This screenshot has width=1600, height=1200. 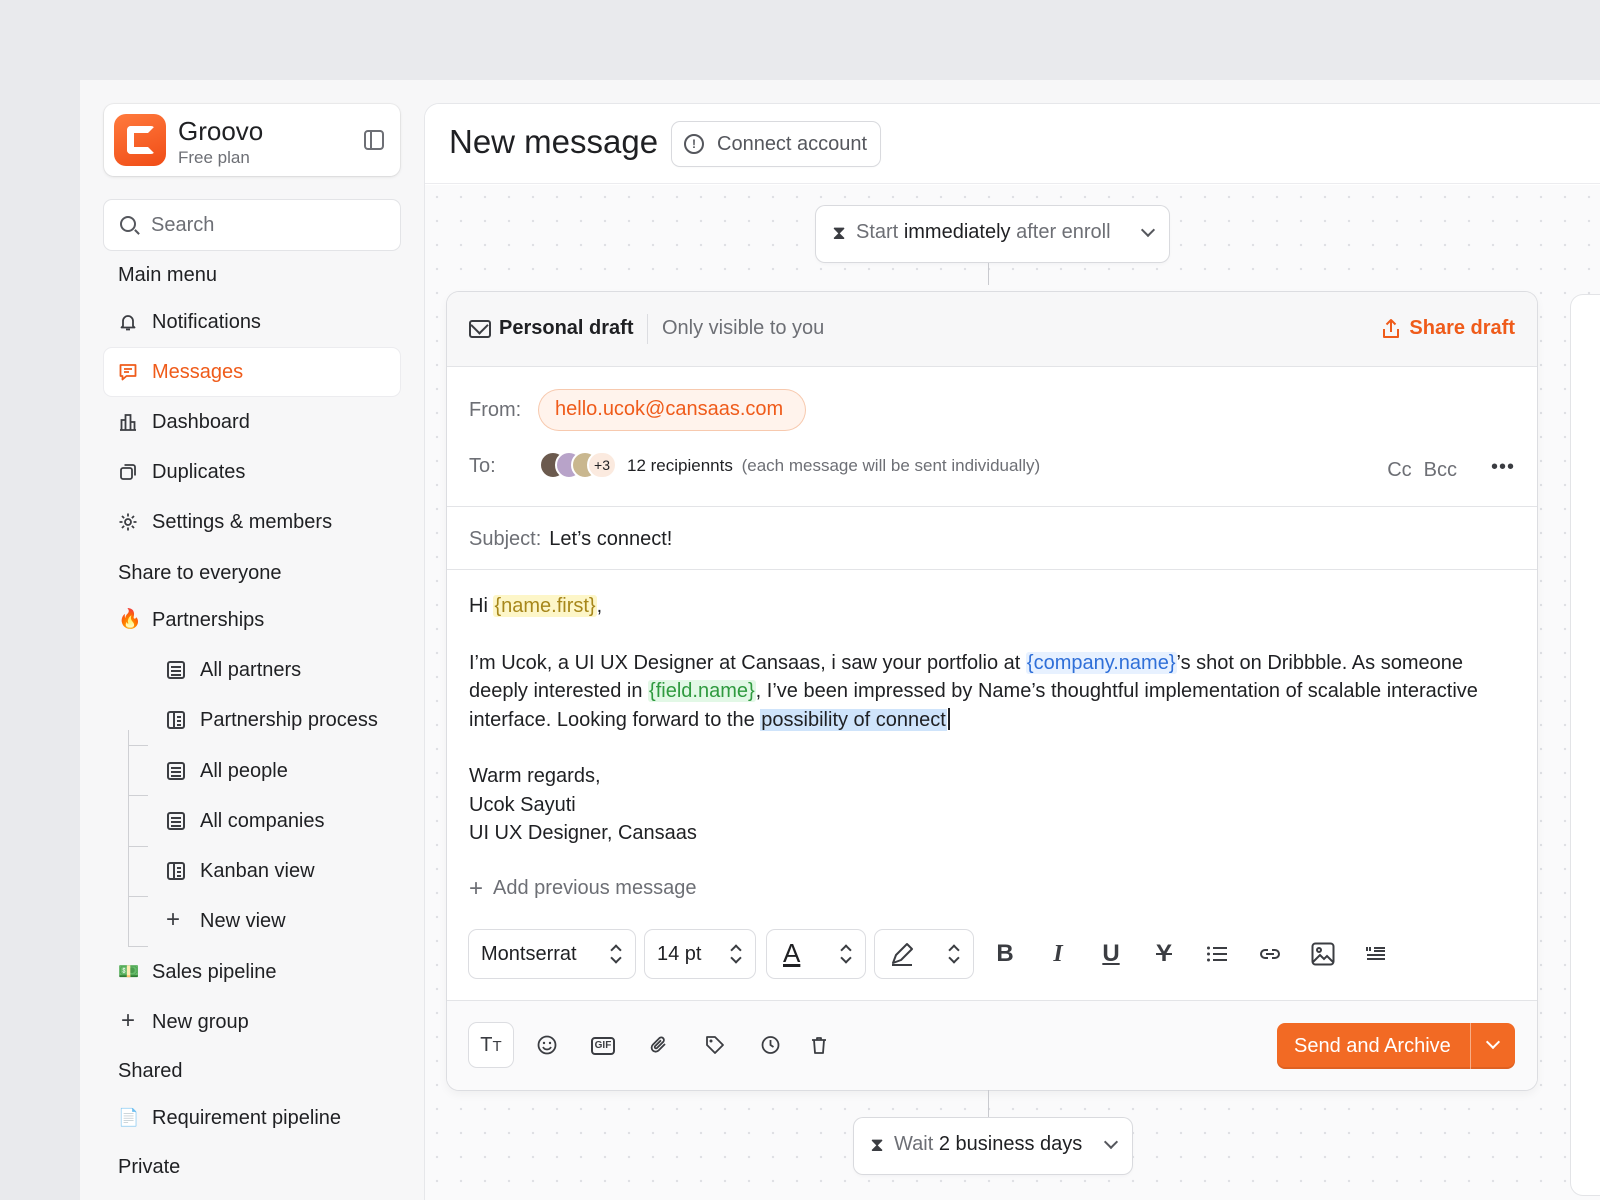 What do you see at coordinates (957, 232) in the screenshot?
I see `trigger-value: immediately` at bounding box center [957, 232].